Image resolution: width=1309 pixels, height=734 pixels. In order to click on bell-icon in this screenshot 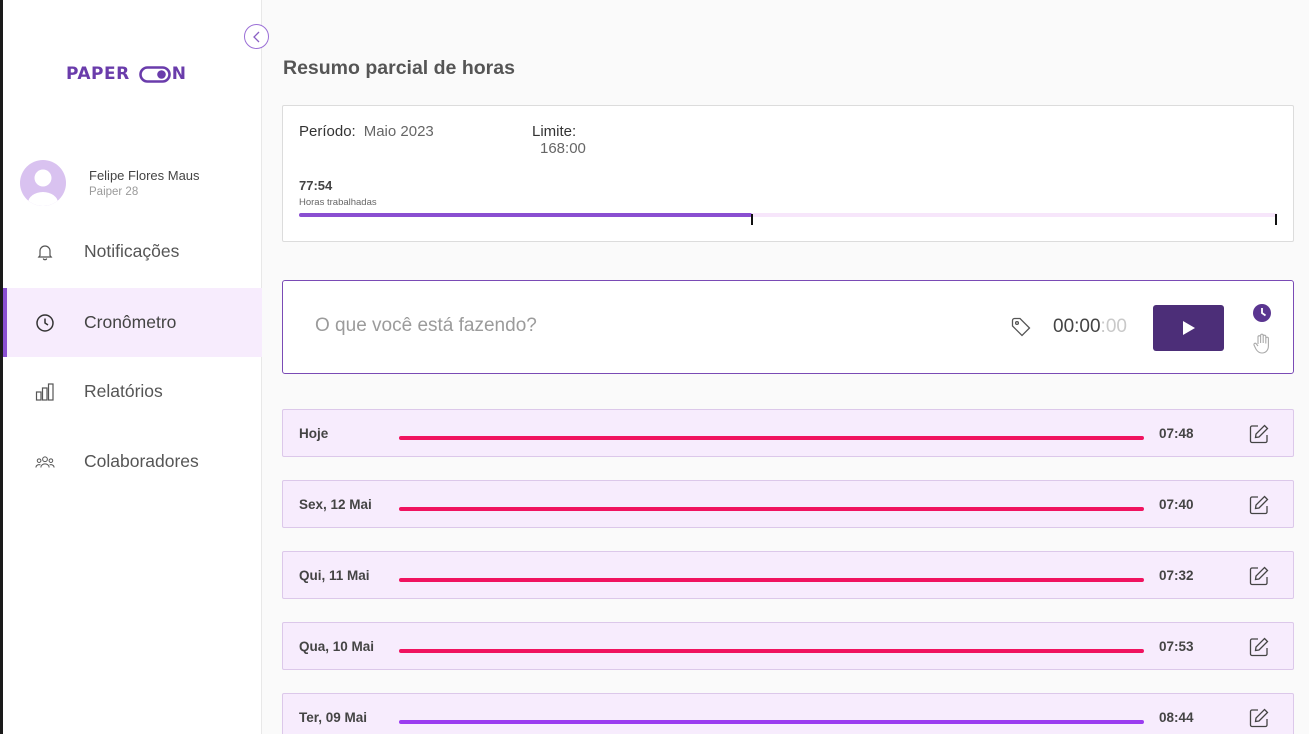, I will do `click(45, 252)`.